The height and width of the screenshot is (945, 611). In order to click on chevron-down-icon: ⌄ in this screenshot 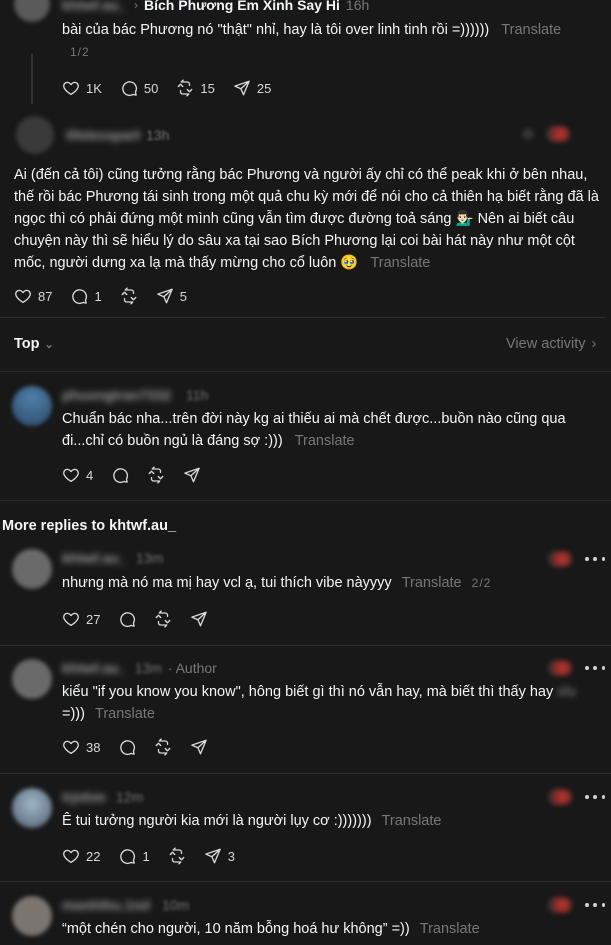, I will do `click(49, 344)`.